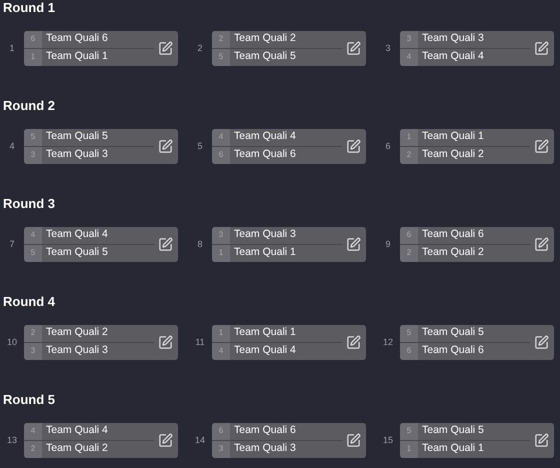 The height and width of the screenshot is (468, 560). What do you see at coordinates (28, 106) in the screenshot?
I see `round-title: Round 2` at bounding box center [28, 106].